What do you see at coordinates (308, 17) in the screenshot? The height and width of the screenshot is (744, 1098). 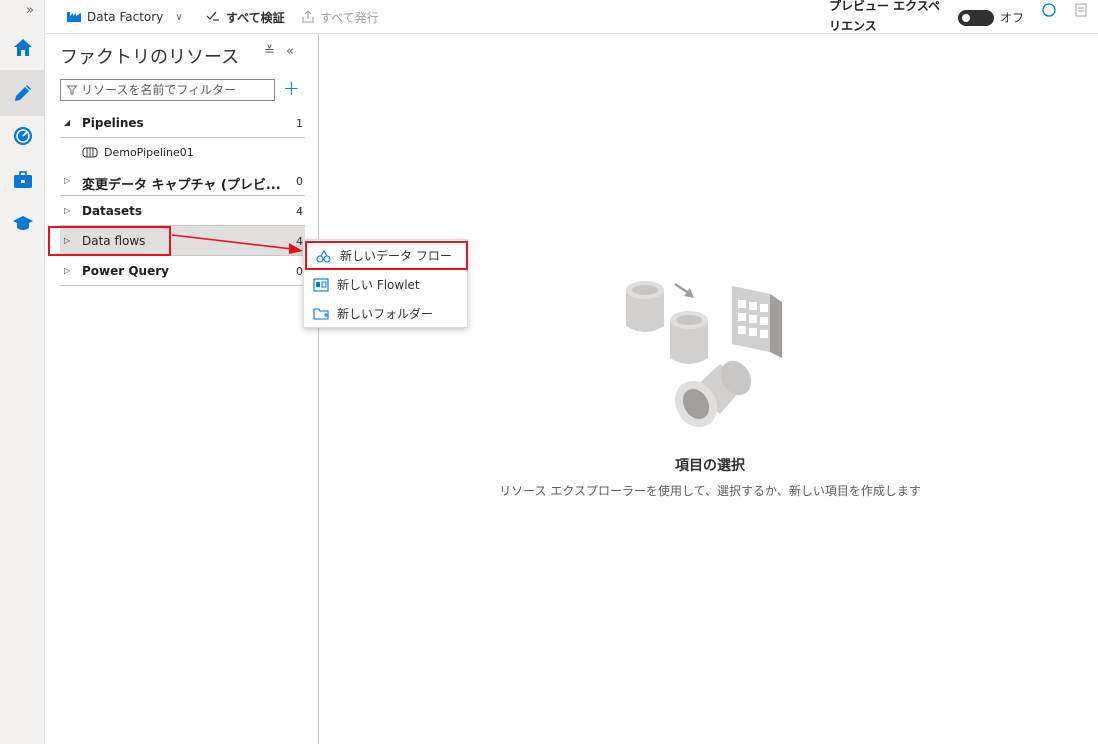 I see `publish-icon` at bounding box center [308, 17].